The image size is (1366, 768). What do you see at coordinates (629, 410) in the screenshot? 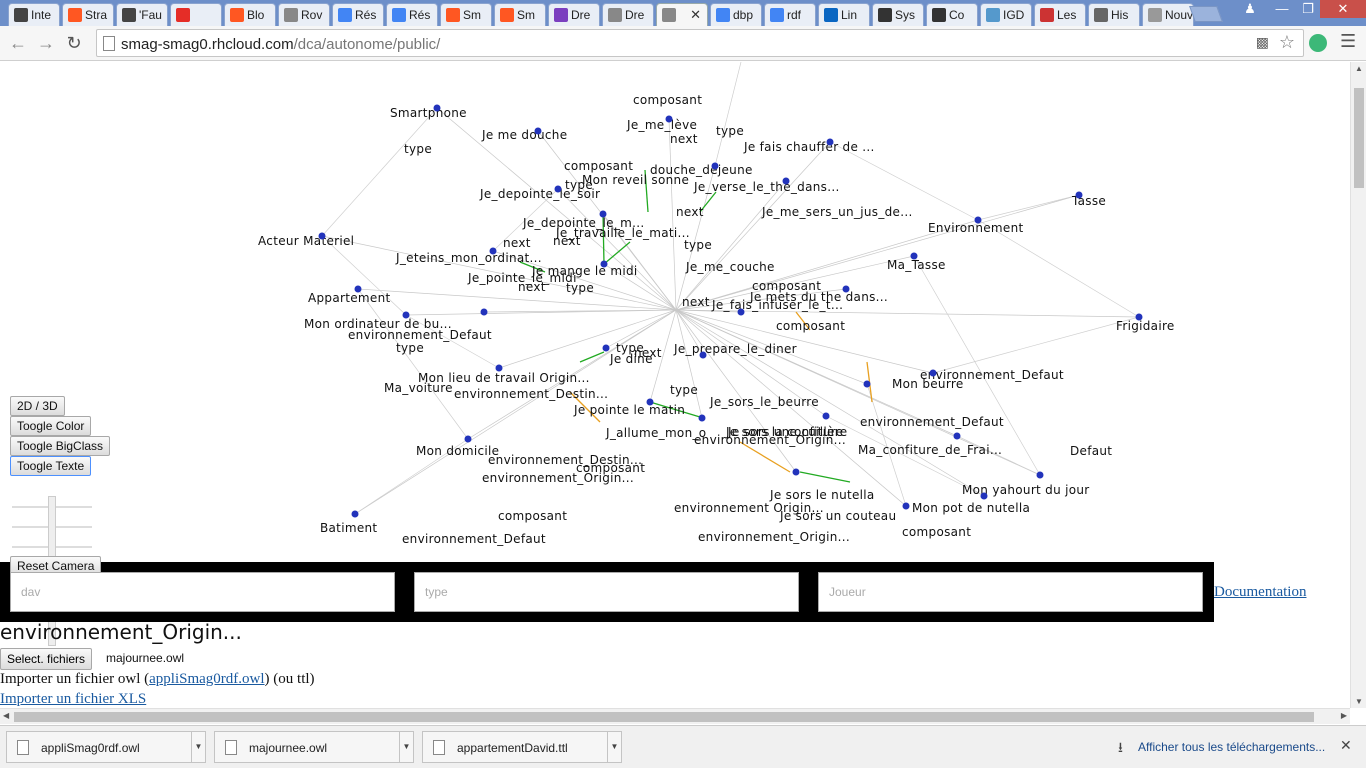
I see `graph-label: Je pointe le matin` at bounding box center [629, 410].